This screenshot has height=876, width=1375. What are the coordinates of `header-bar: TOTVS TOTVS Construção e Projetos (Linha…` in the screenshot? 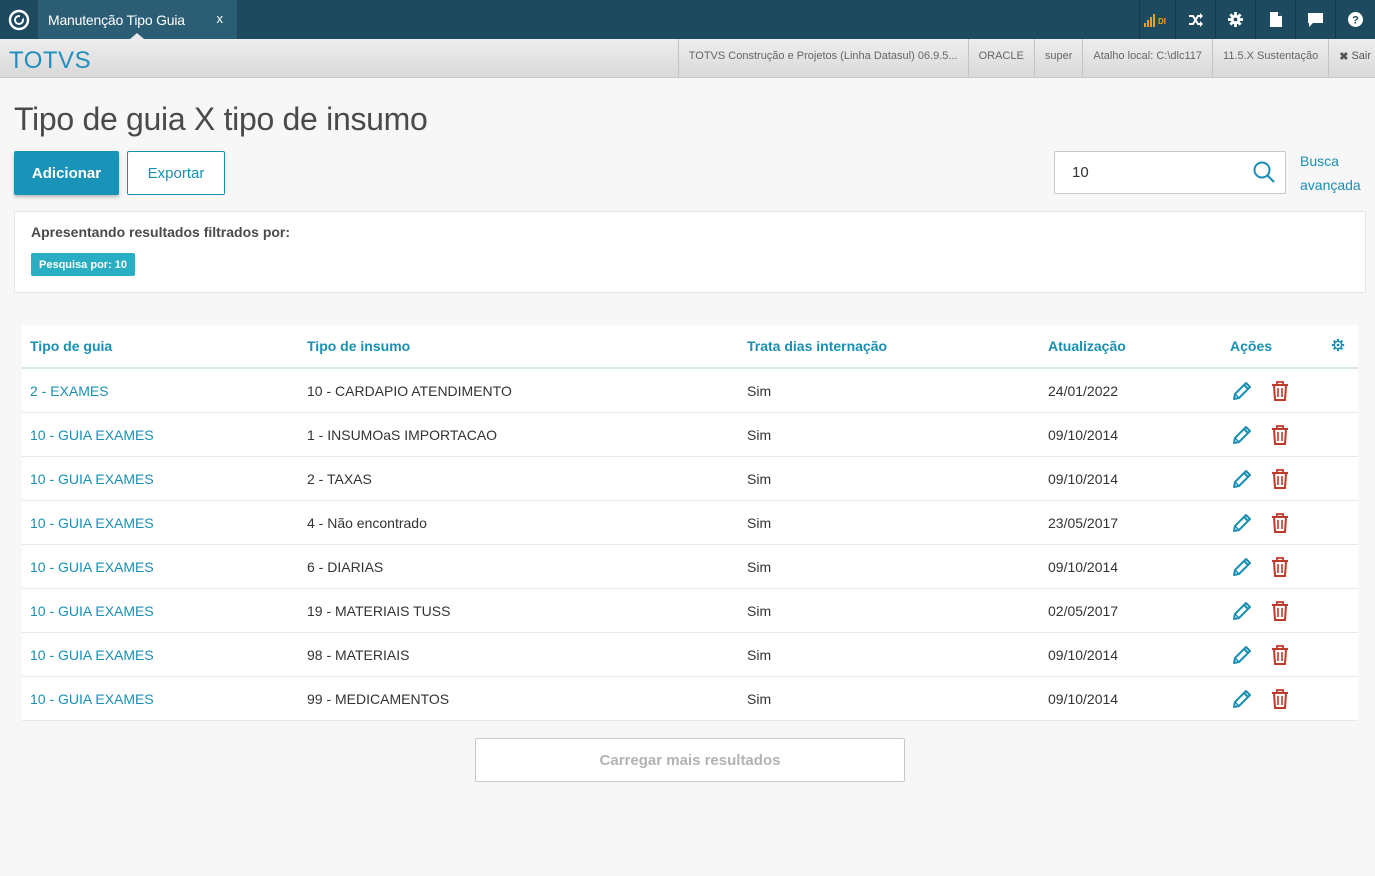 It's located at (687, 58).